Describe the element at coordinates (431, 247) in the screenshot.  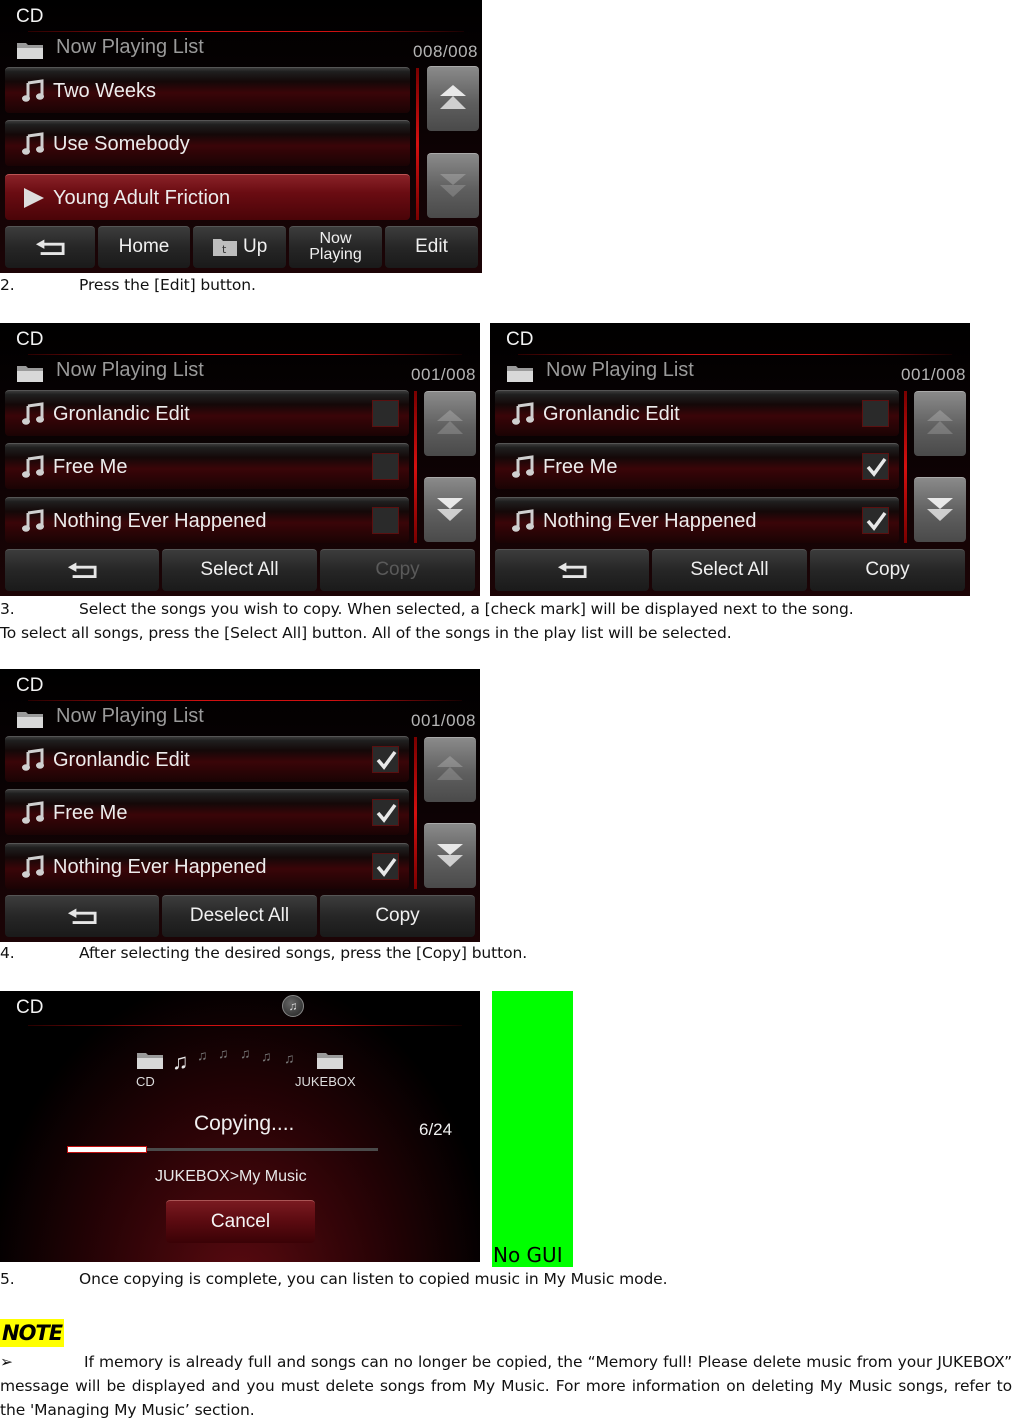
I see `edit-button: Edit` at that location.